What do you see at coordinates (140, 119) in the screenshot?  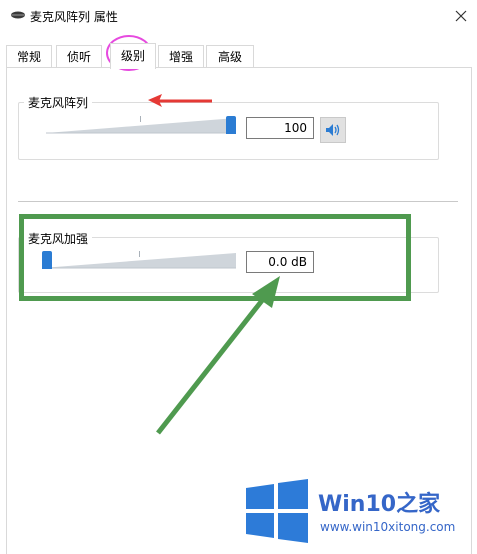 I see `slider-tick` at bounding box center [140, 119].